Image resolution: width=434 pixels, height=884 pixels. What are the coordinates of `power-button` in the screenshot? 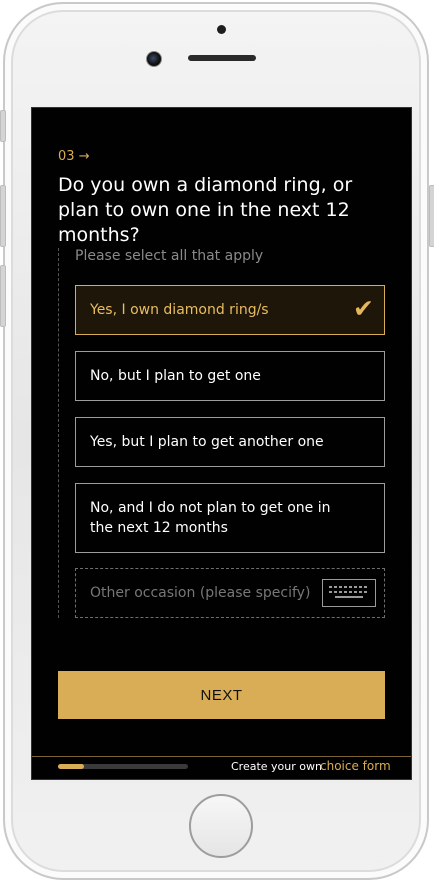 It's located at (431, 216).